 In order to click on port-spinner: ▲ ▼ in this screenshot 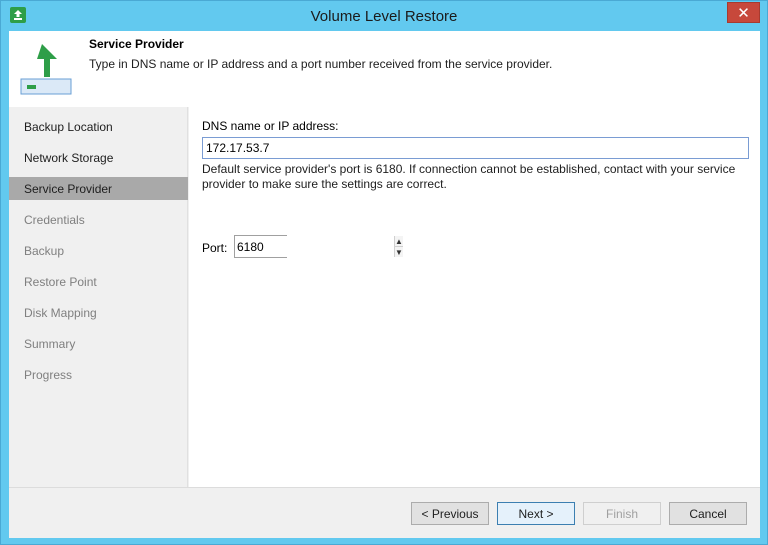, I will do `click(398, 246)`.